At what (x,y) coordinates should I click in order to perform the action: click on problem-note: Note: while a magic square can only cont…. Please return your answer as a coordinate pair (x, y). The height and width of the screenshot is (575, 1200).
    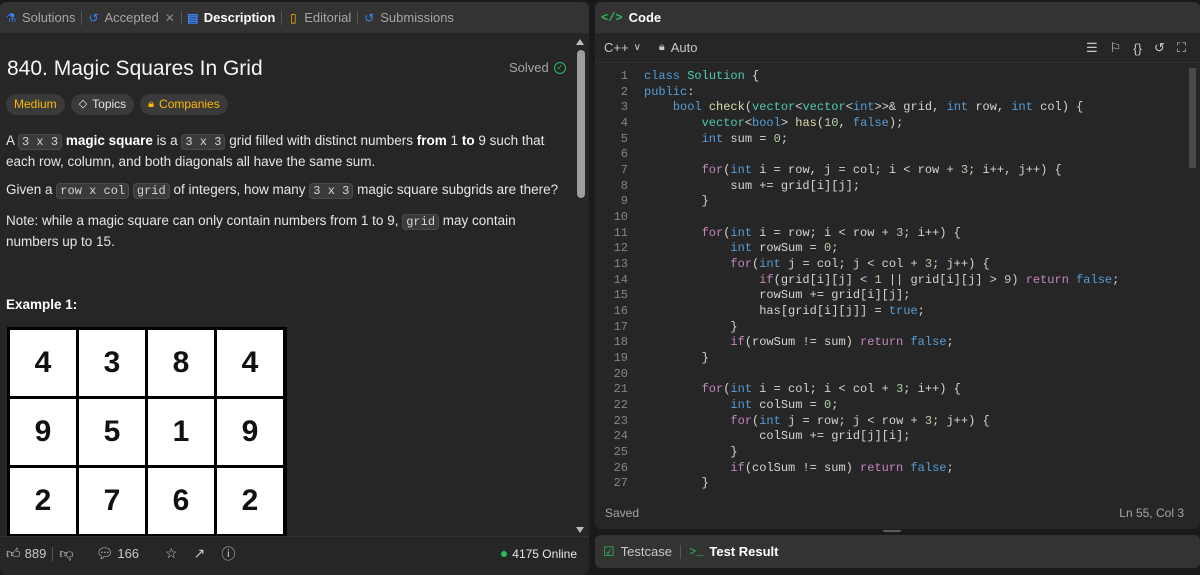
    Looking at the image, I should click on (286, 231).